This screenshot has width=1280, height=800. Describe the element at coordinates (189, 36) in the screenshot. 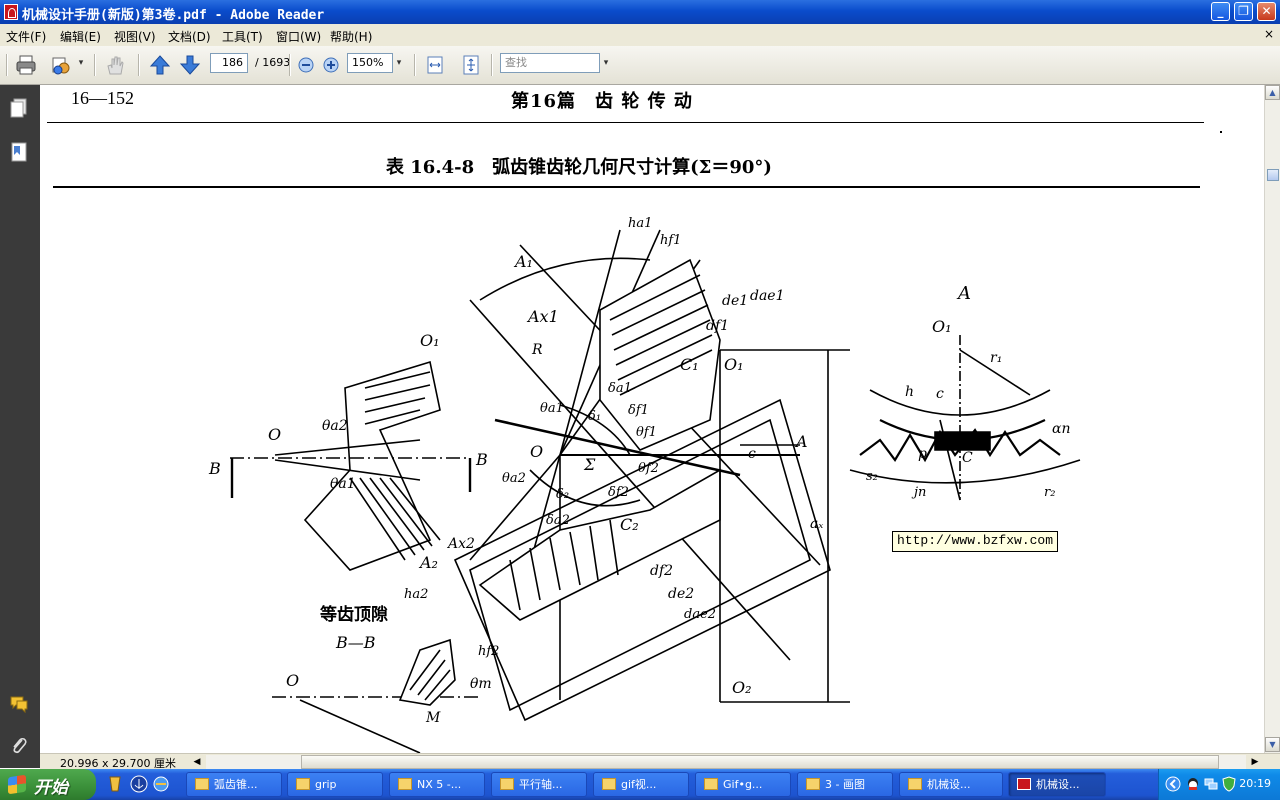

I see `menu-document: 文档(D)` at that location.